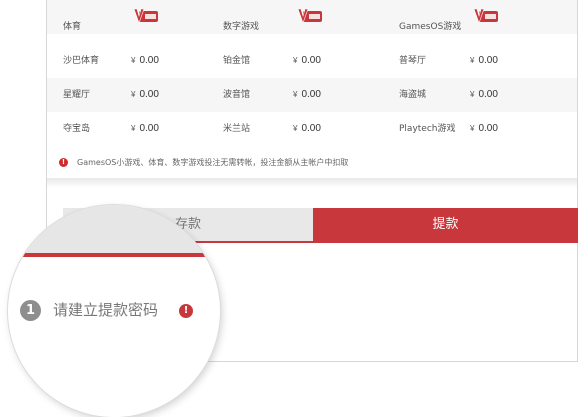 This screenshot has height=417, width=580. Describe the element at coordinates (77, 95) in the screenshot. I see `game-hall-label: 星耀厅` at that location.